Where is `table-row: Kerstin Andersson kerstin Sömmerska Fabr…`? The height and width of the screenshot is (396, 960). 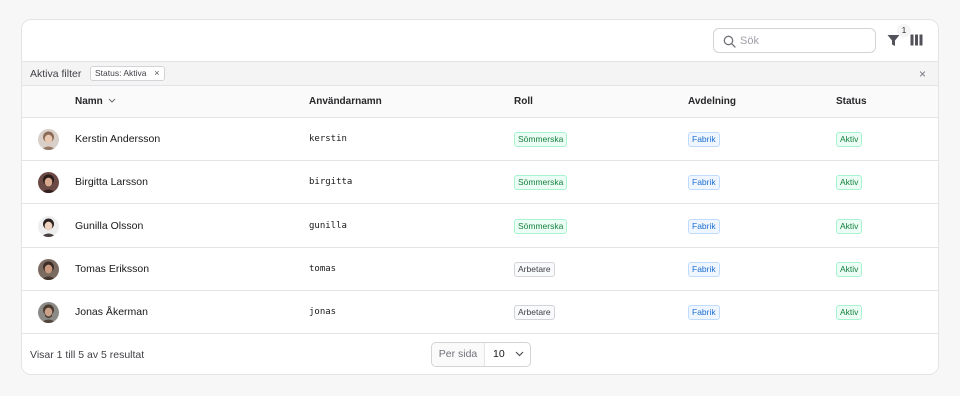
table-row: Kerstin Andersson kerstin Sömmerska Fabr… is located at coordinates (480, 139).